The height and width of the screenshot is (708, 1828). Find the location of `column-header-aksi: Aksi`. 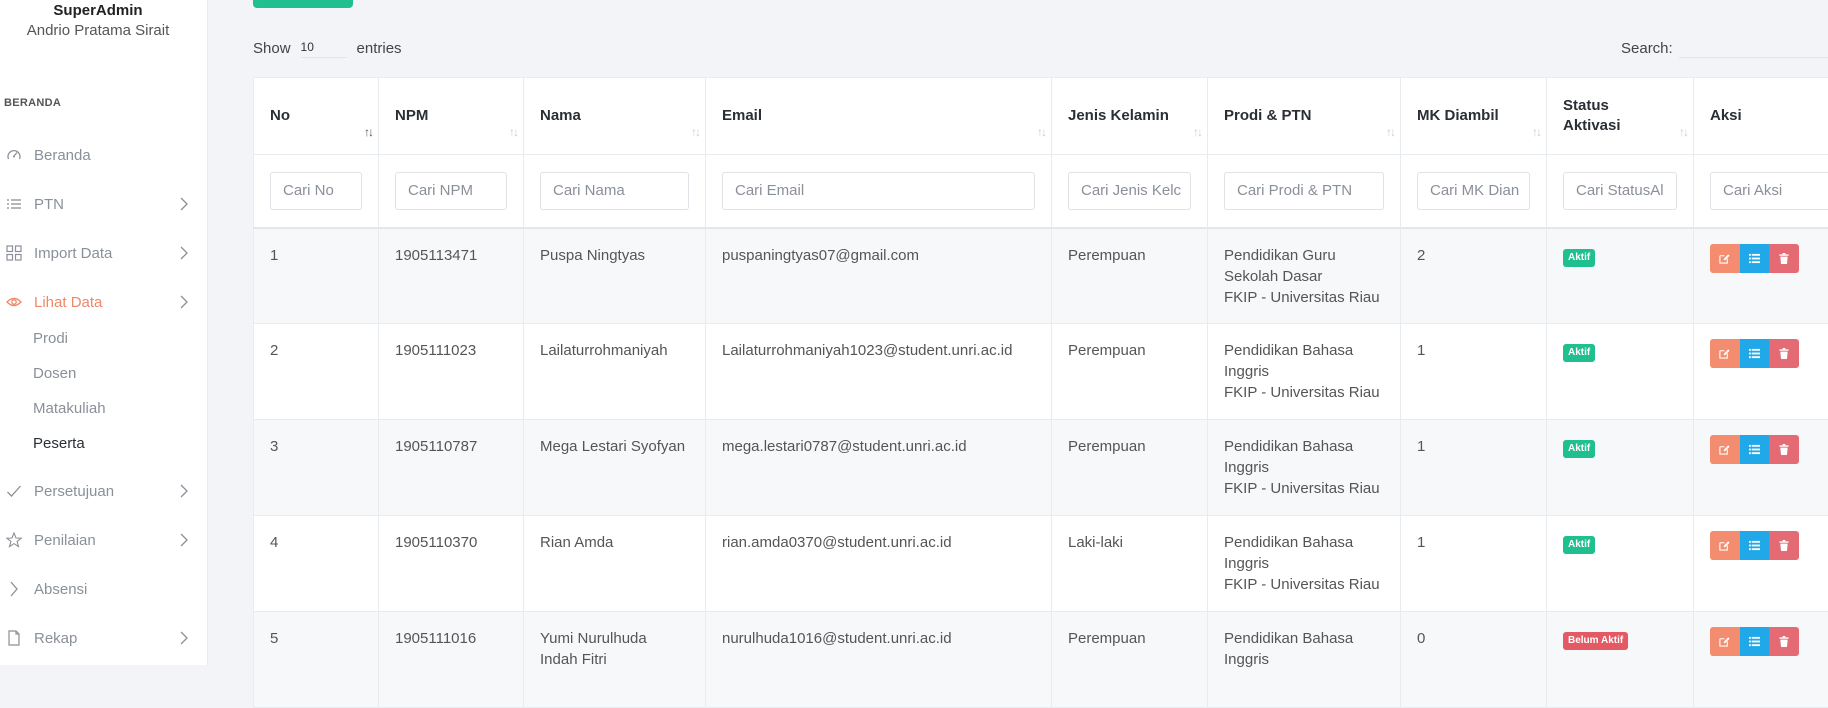

column-header-aksi: Aksi is located at coordinates (1761, 116).